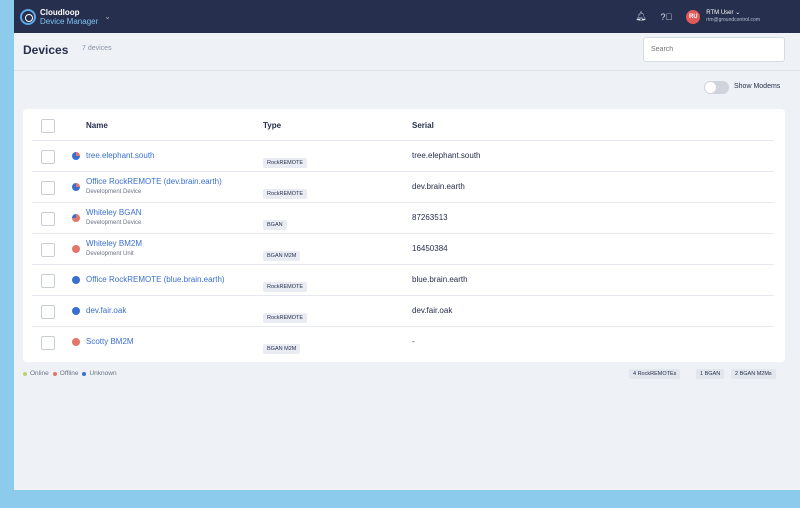  I want to click on header-name: Name, so click(97, 125).